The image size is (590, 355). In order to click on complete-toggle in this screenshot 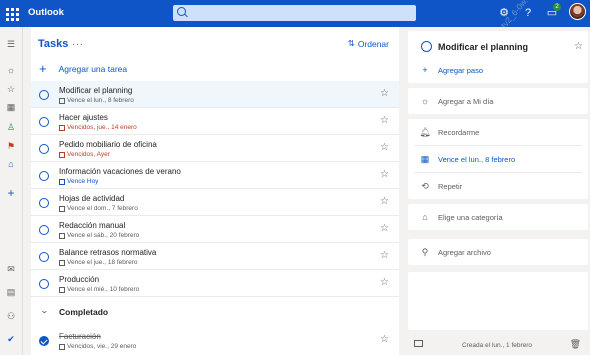, I will do `click(426, 46)`.